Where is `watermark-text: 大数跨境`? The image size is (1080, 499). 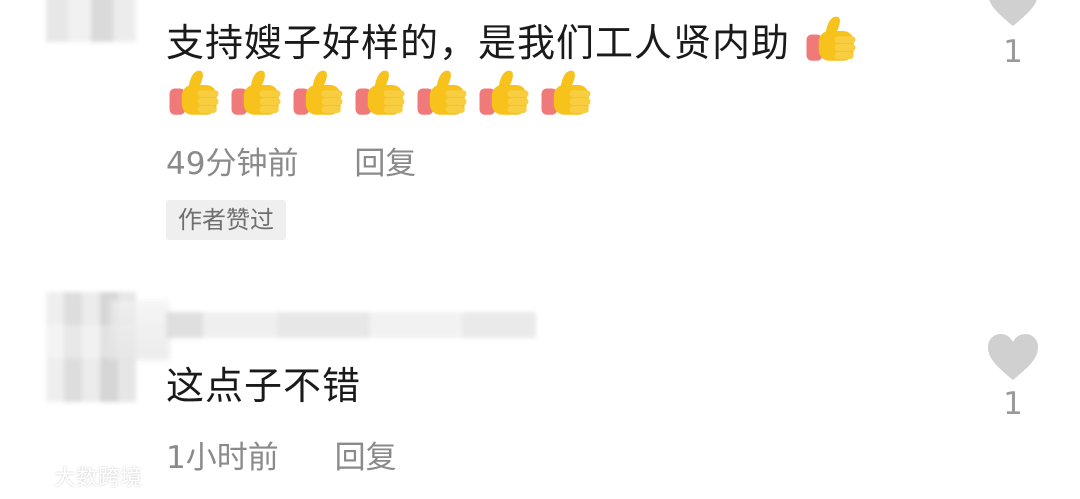 watermark-text: 大数跨境 is located at coordinates (98, 478).